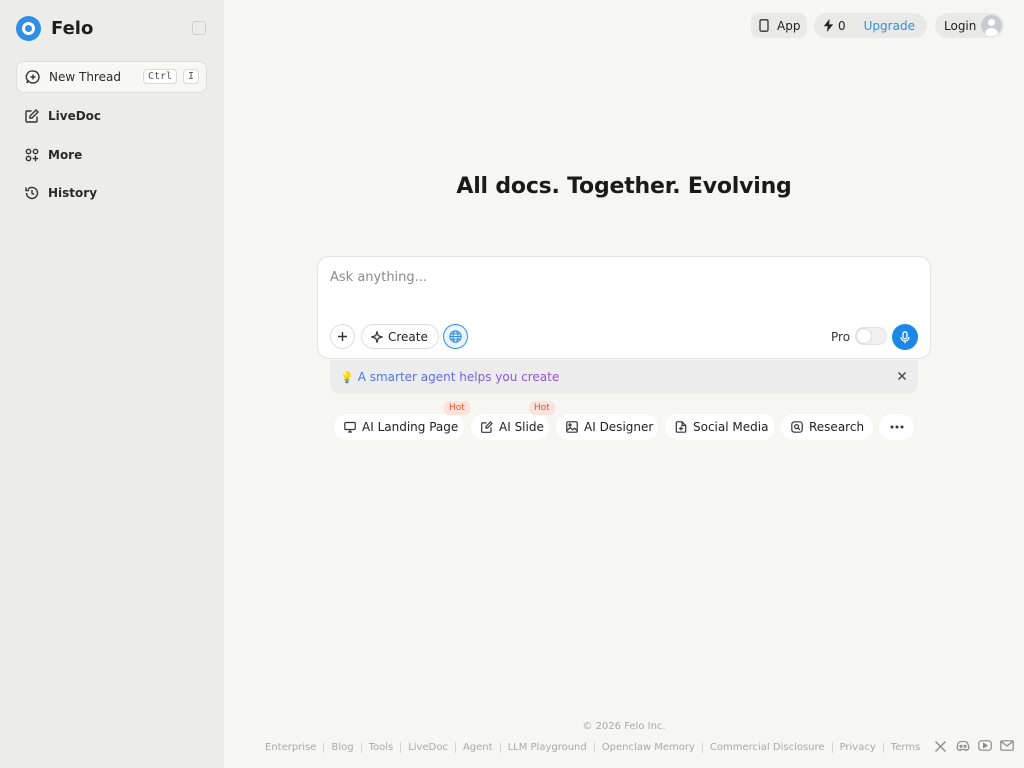  I want to click on chip-ai-slide: AI Slide, so click(510, 427).